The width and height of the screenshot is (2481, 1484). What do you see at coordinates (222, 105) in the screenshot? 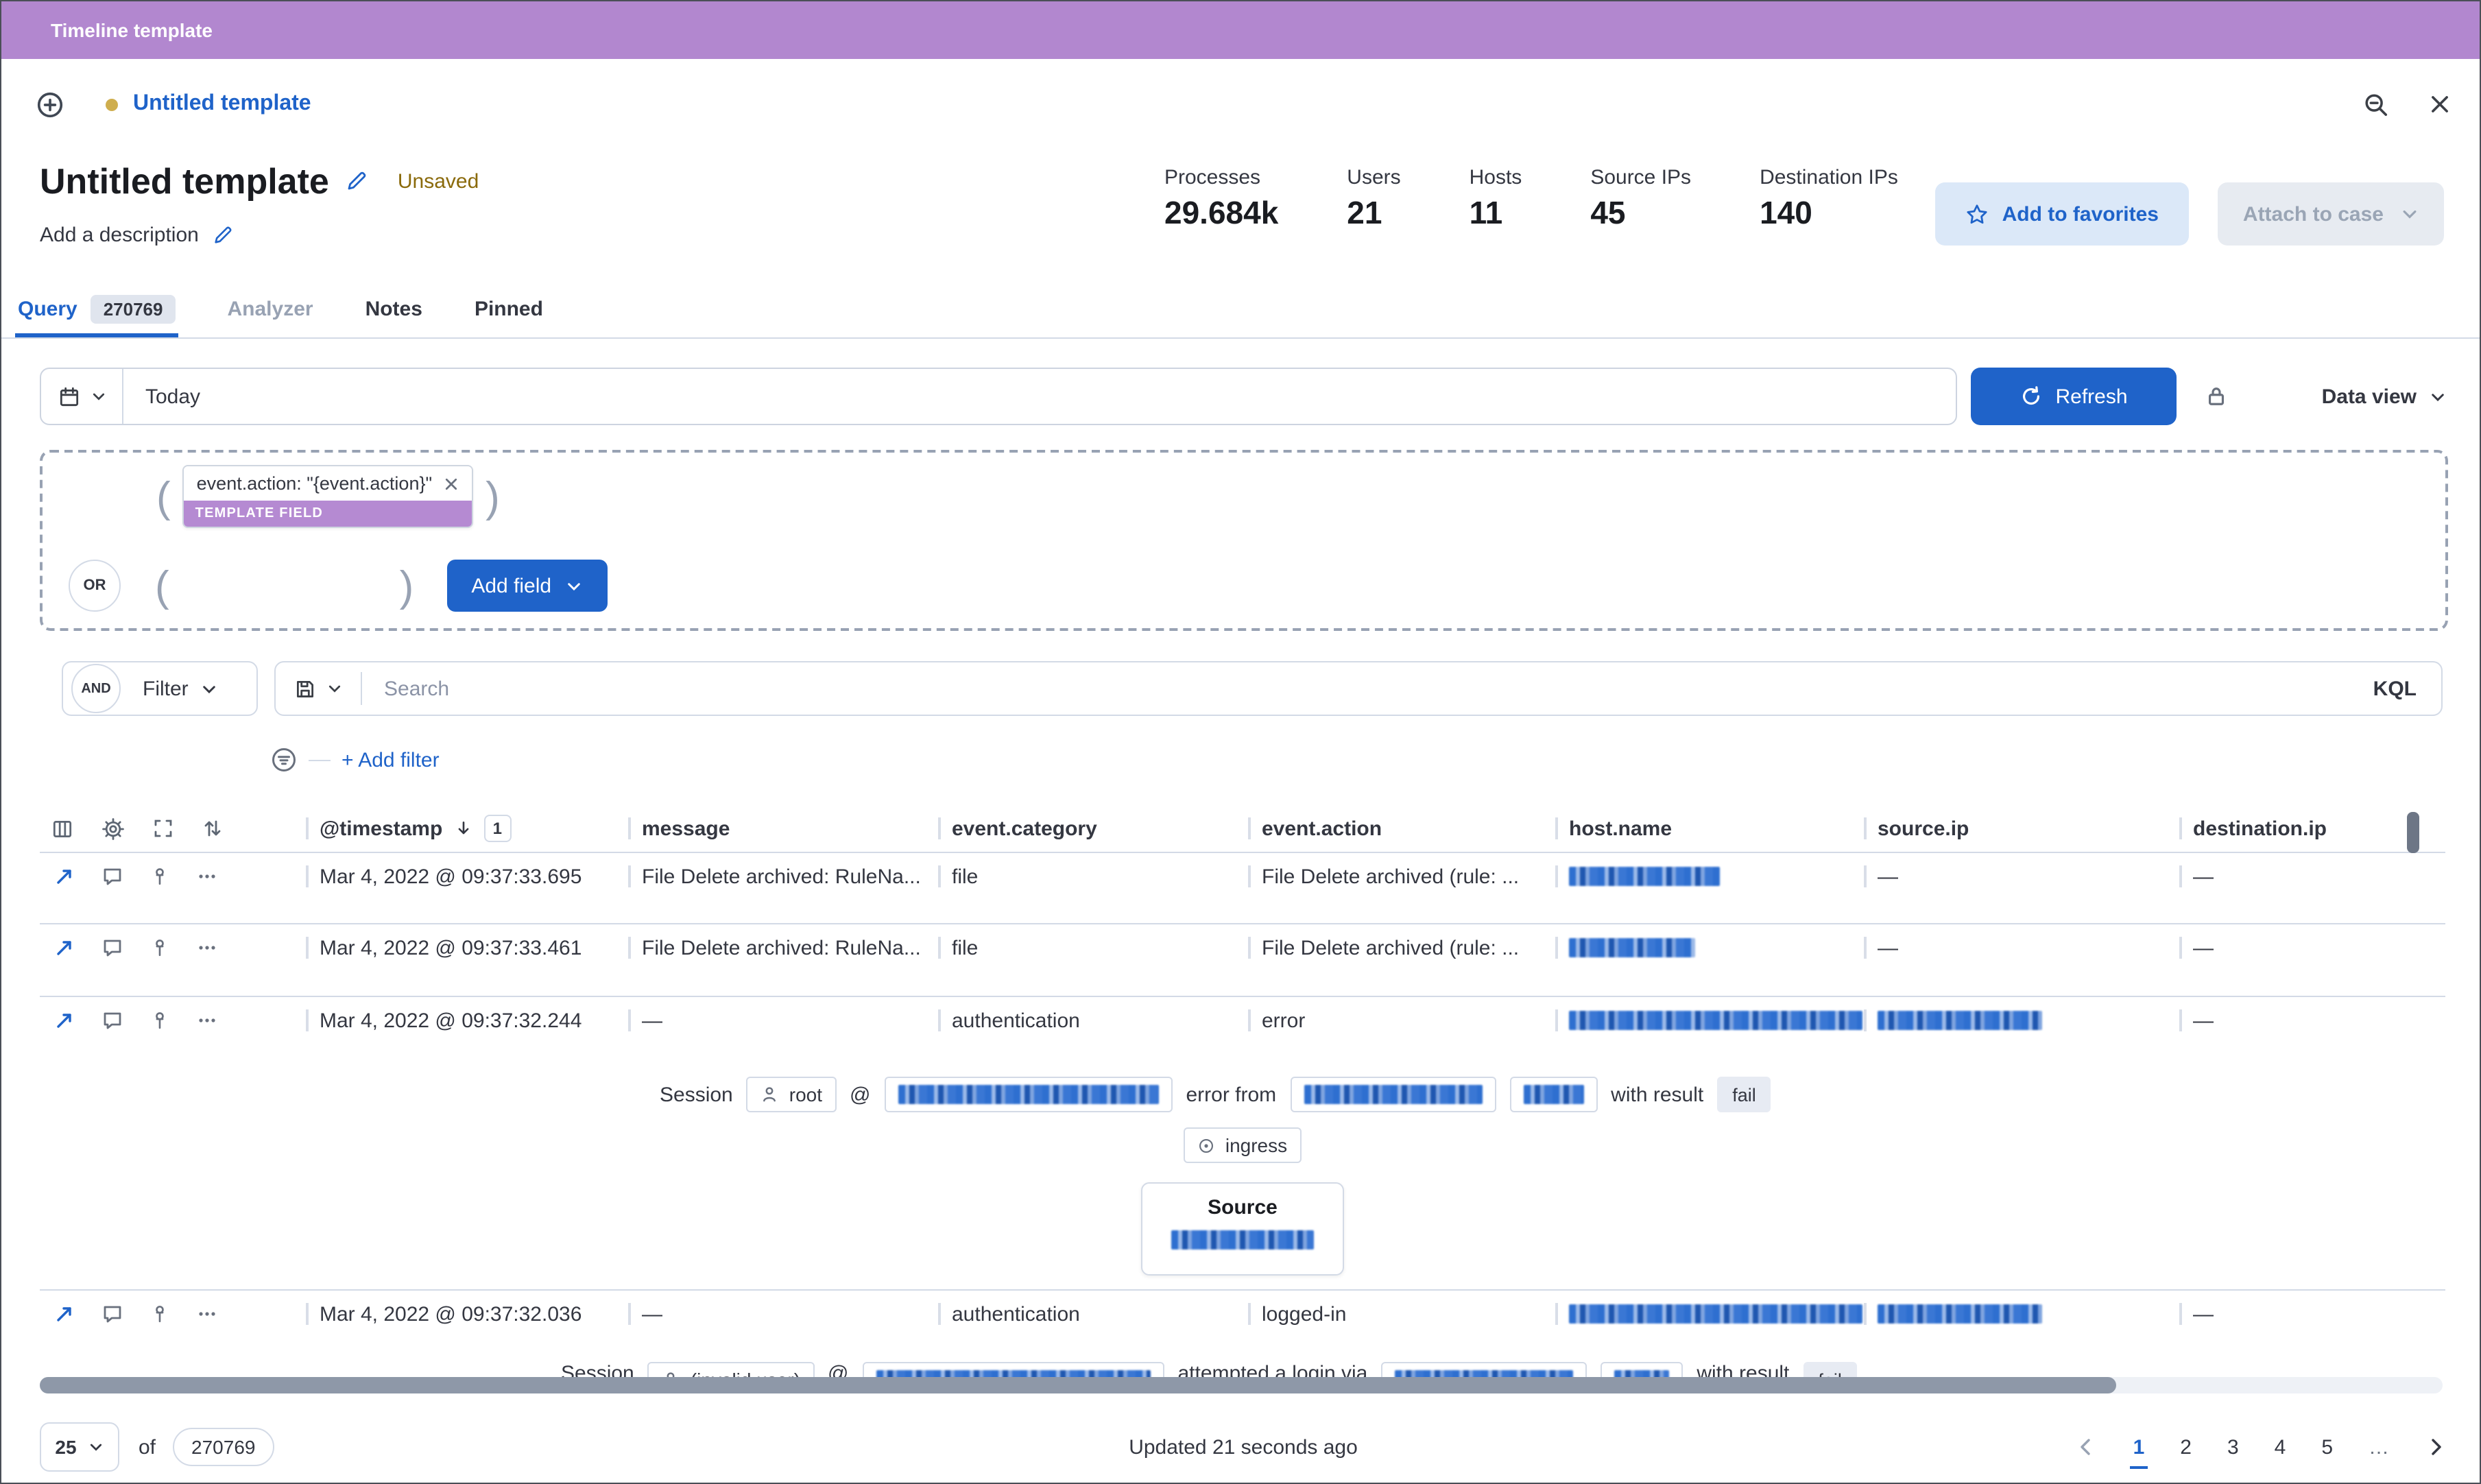
I see `timeline-name-link: Untitled template` at bounding box center [222, 105].